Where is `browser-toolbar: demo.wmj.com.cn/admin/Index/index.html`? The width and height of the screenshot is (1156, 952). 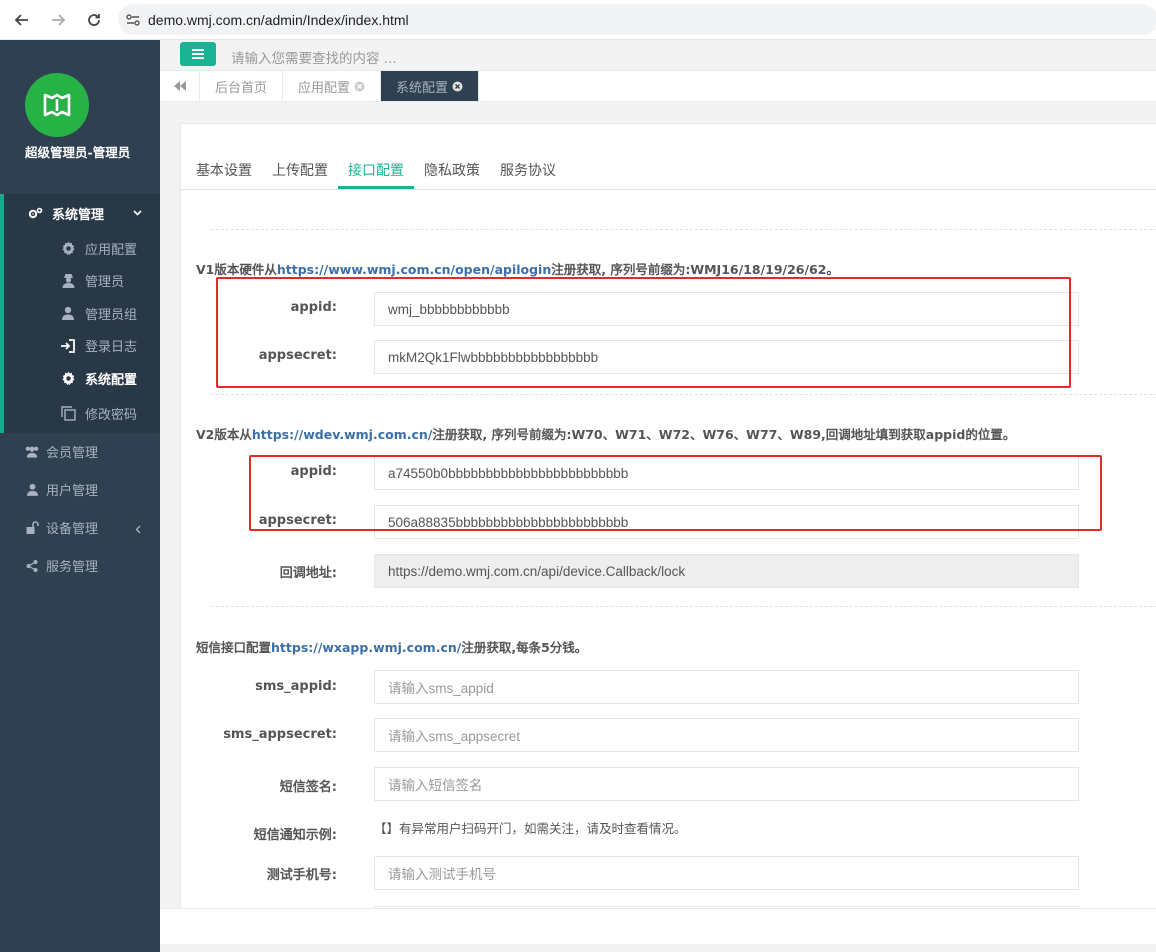 browser-toolbar: demo.wmj.com.cn/admin/Index/index.html is located at coordinates (578, 20).